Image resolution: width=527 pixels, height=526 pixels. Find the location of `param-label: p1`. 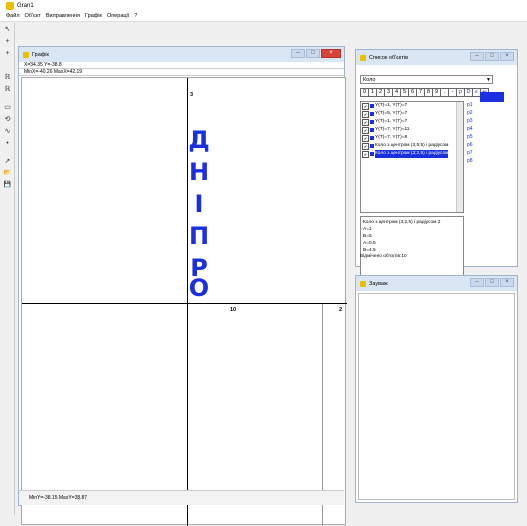

param-label: p1 is located at coordinates (473, 105).